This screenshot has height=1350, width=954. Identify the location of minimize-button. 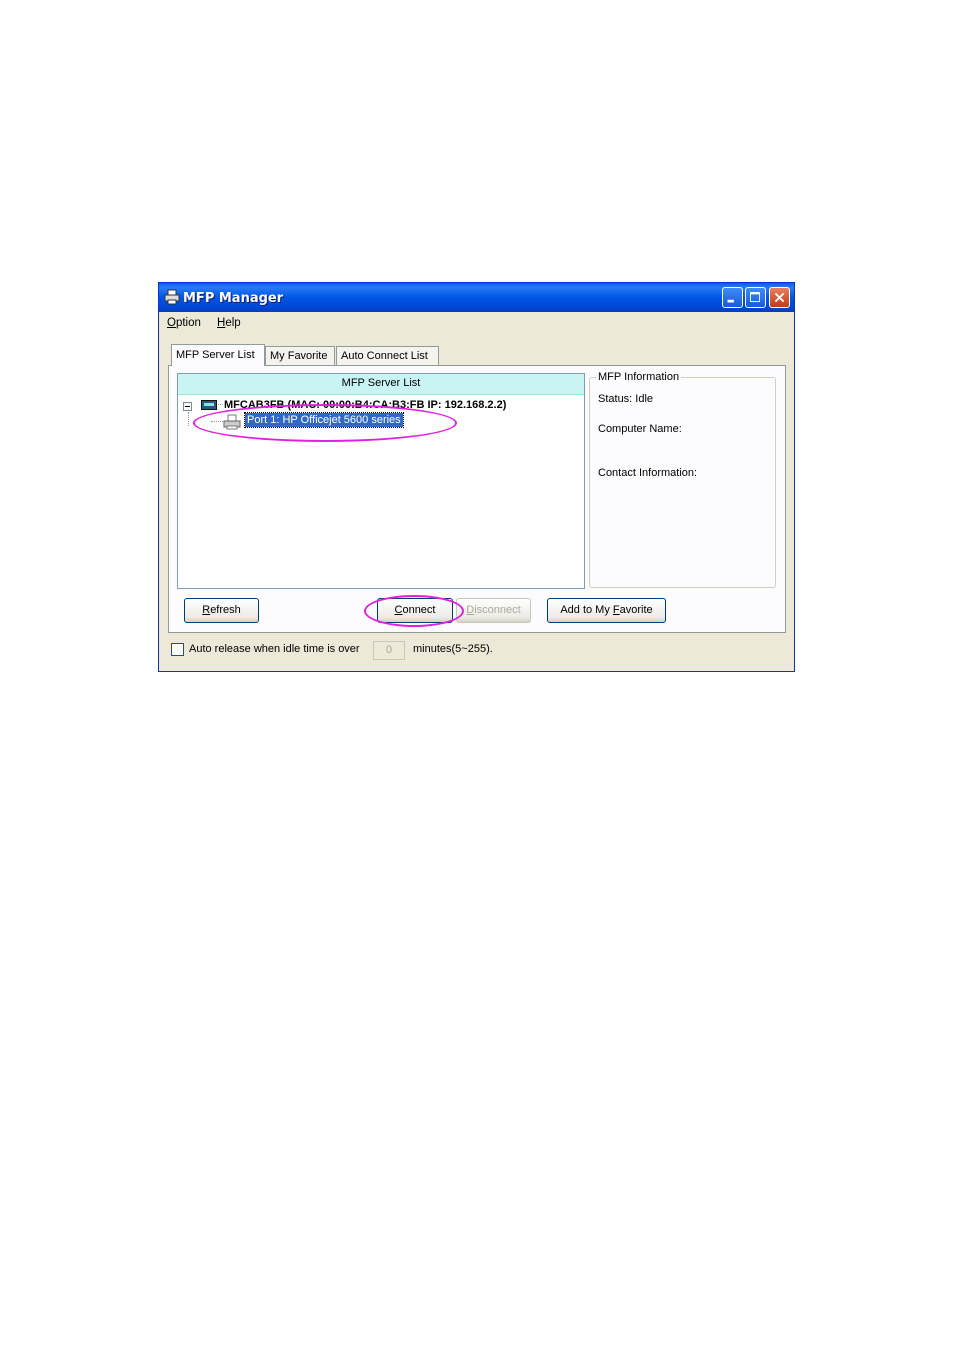
(732, 297).